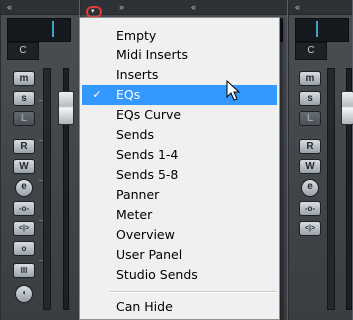  Describe the element at coordinates (123, 7) in the screenshot. I see `collapse-icon: »` at that location.